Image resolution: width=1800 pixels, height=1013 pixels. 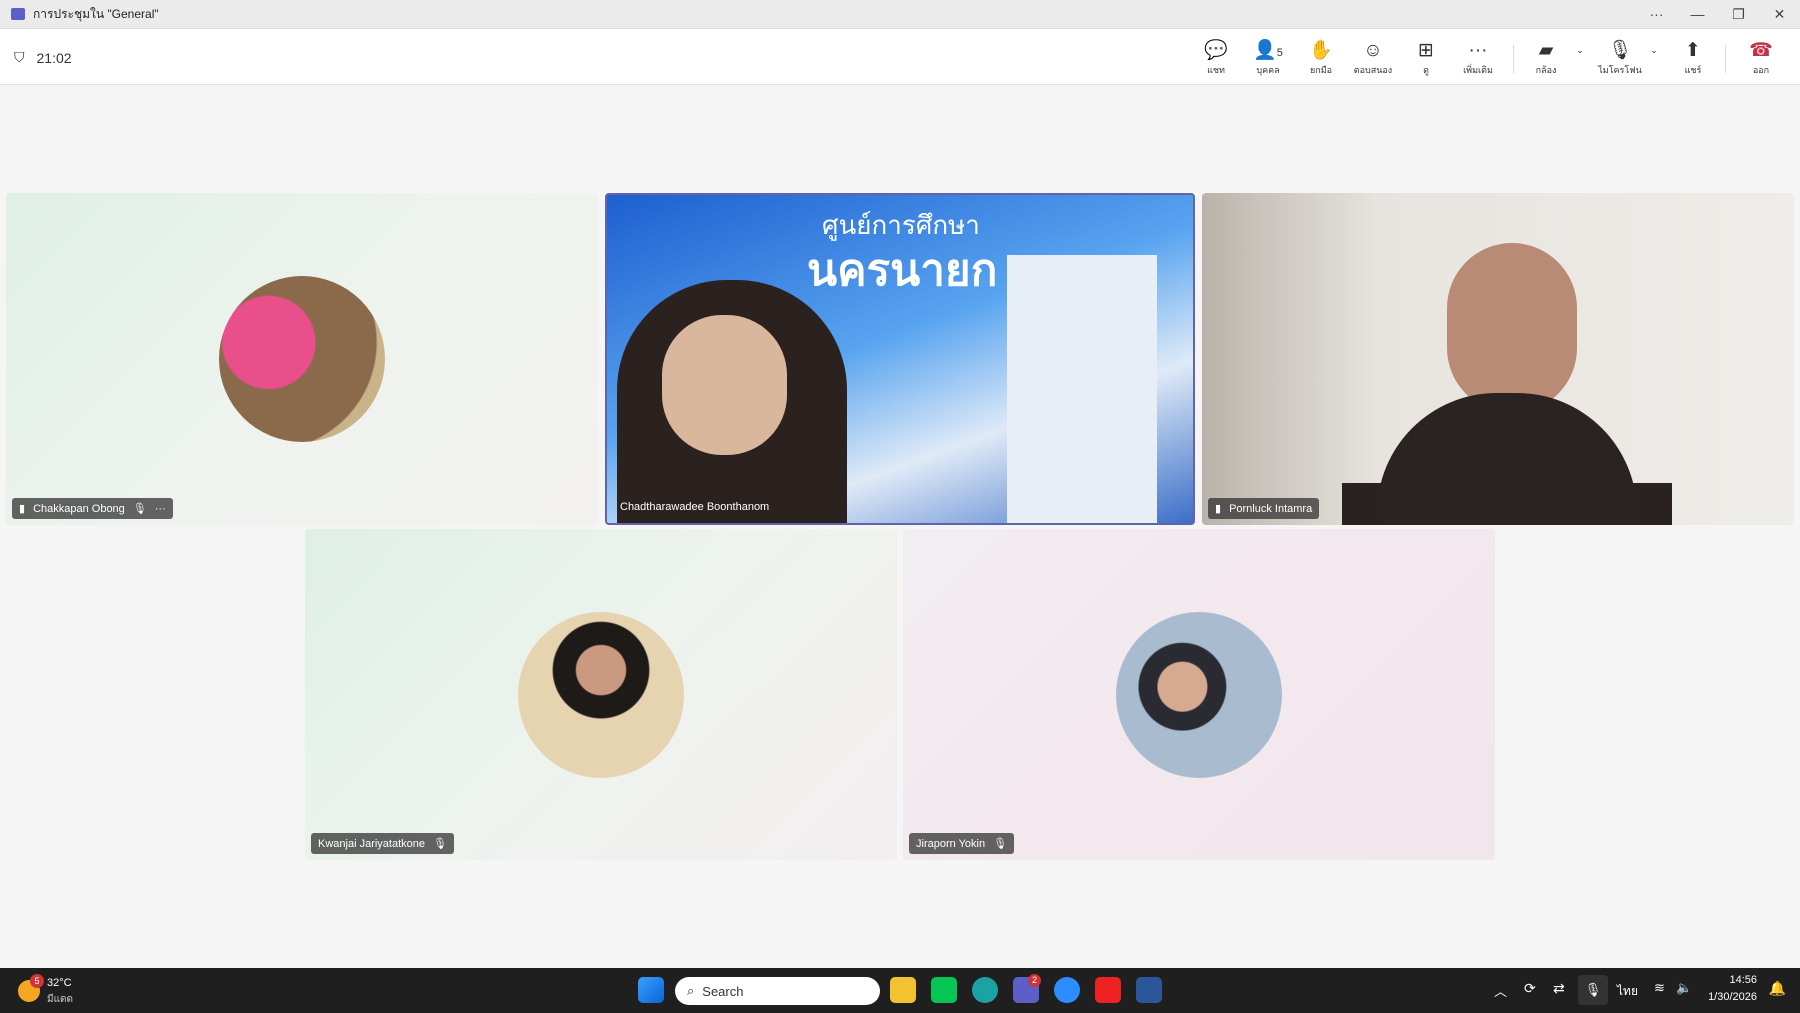 What do you see at coordinates (1149, 990) in the screenshot?
I see `word-icon` at bounding box center [1149, 990].